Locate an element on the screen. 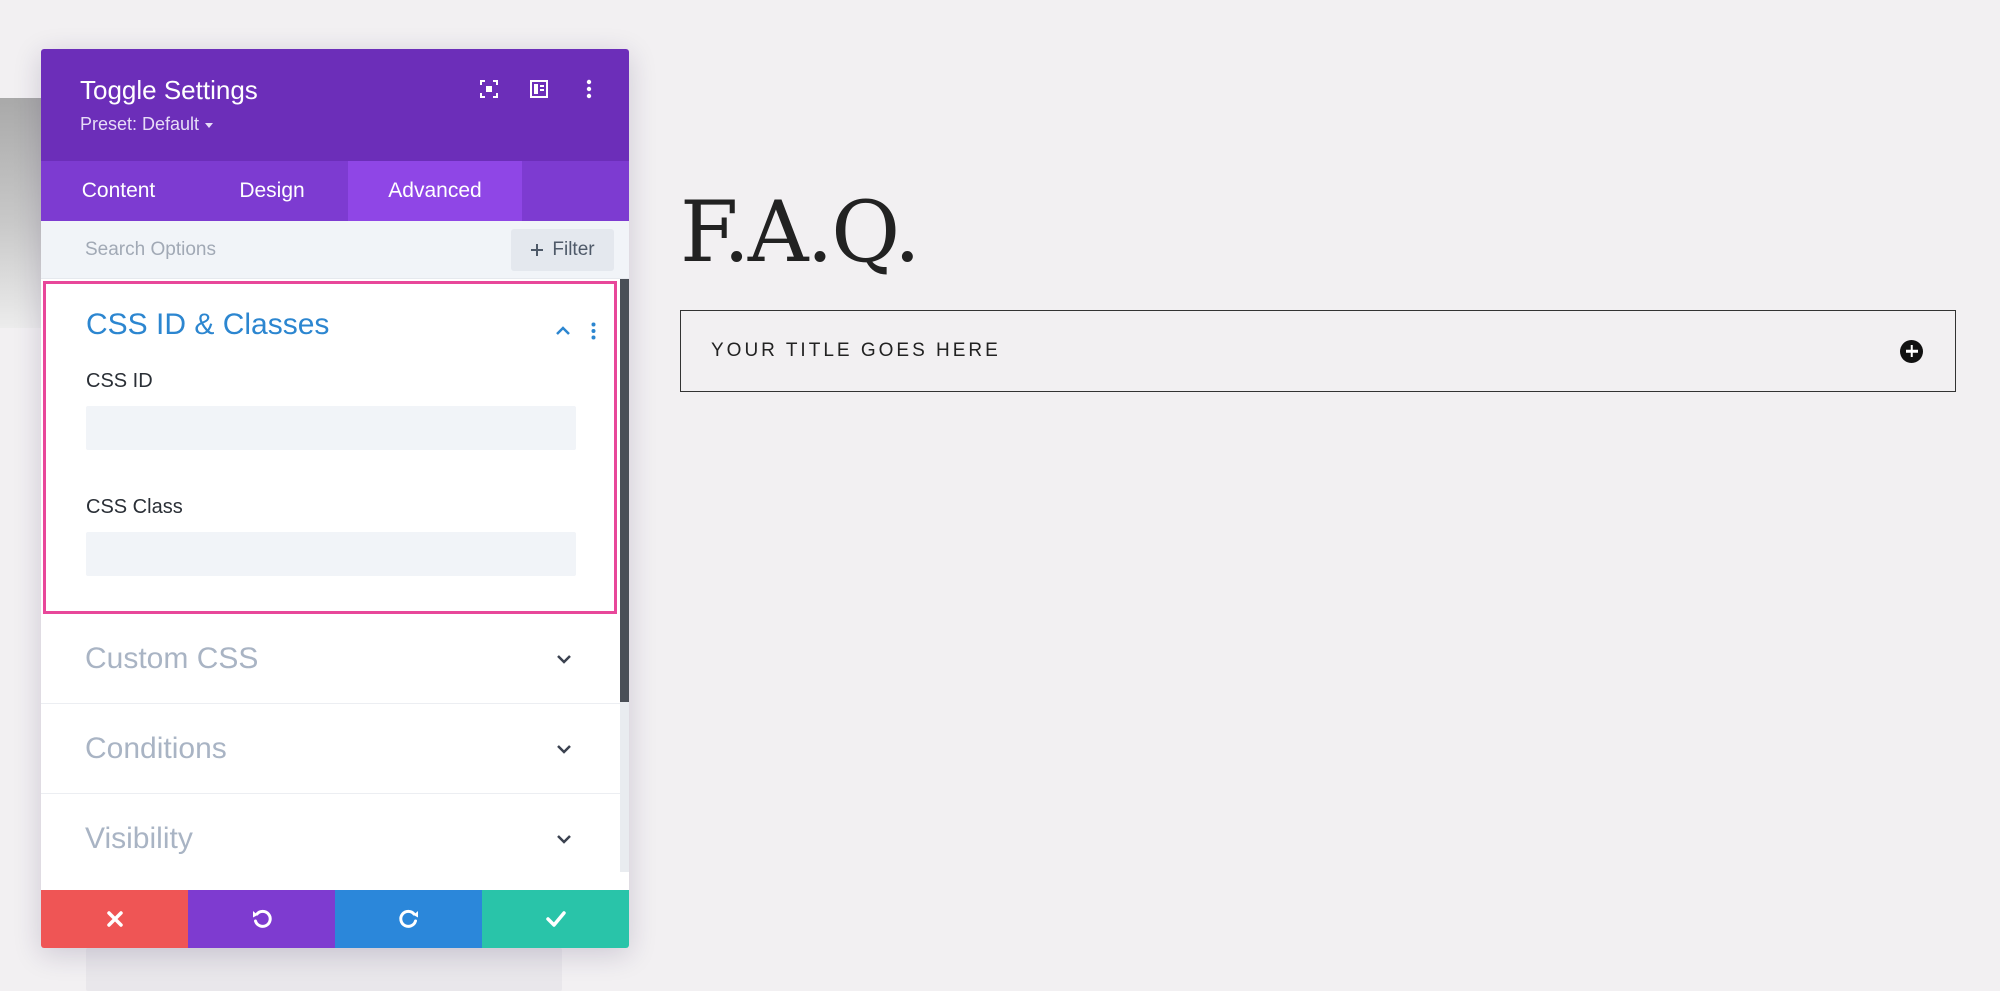 This screenshot has height=991, width=2000. save-button is located at coordinates (555, 919).